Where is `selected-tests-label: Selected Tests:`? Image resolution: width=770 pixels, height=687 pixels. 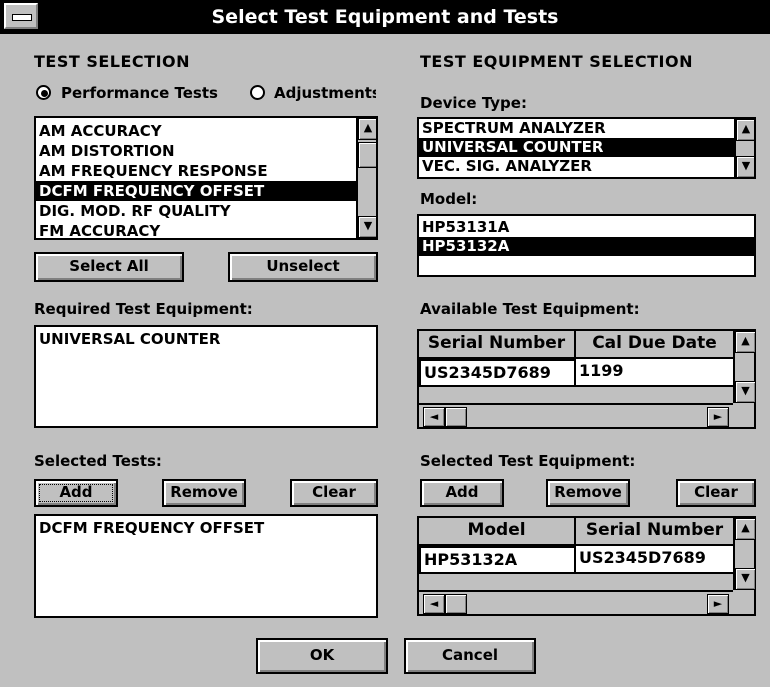 selected-tests-label: Selected Tests: is located at coordinates (98, 461).